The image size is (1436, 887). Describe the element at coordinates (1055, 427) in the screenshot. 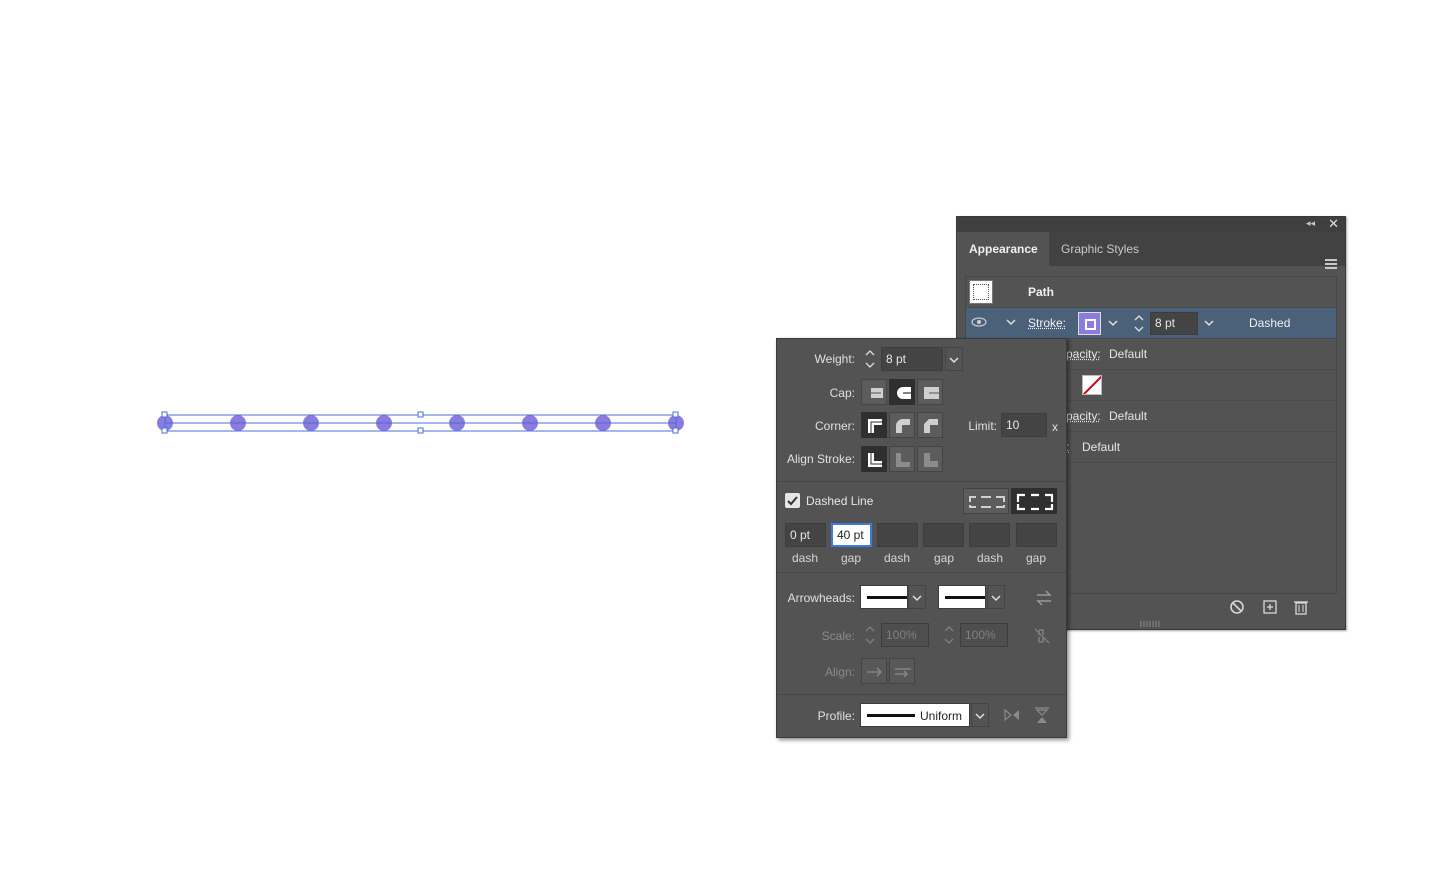

I see `limit-unit: x` at that location.